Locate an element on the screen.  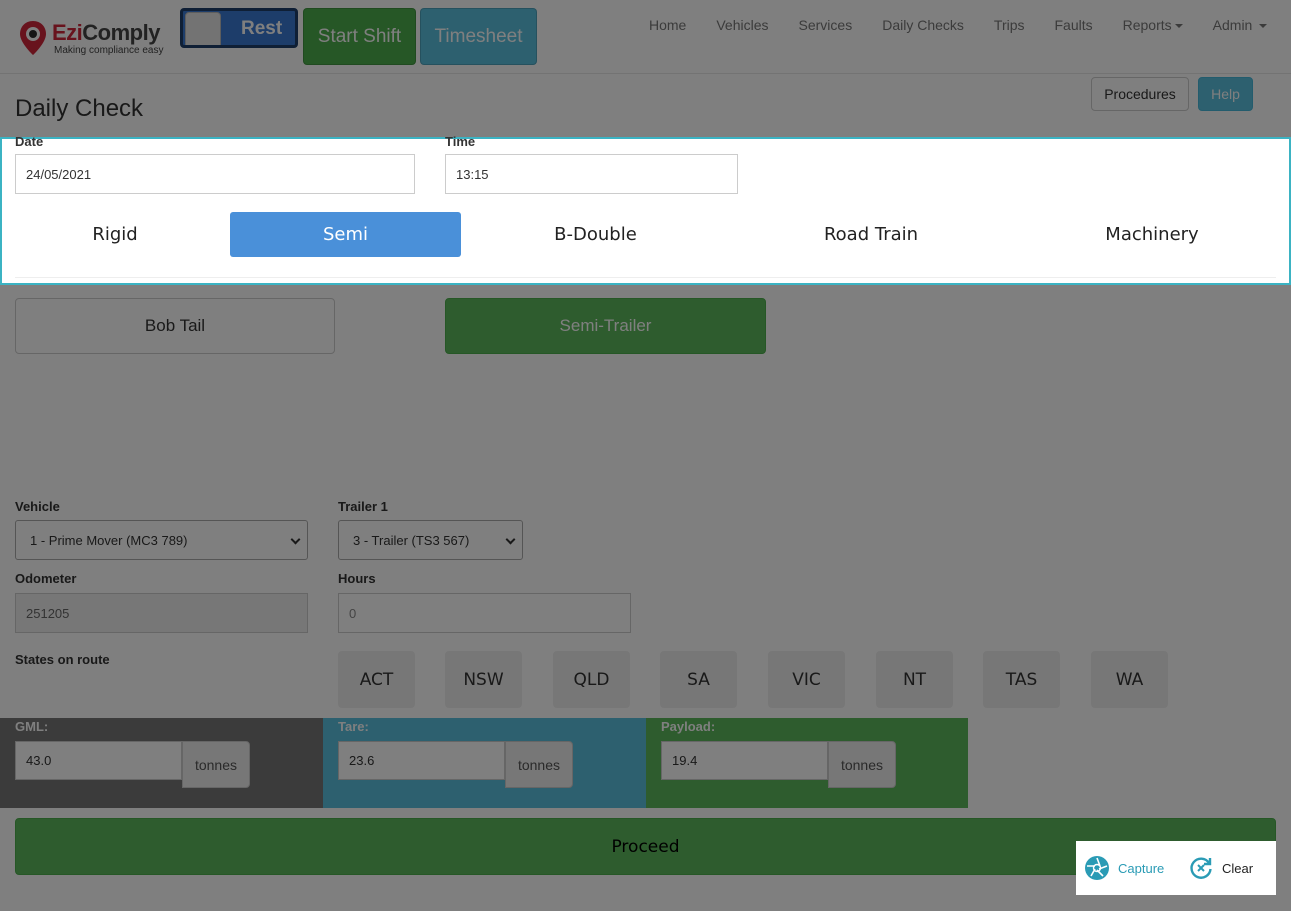
gml-panel: GML: 43.0 tonnes is located at coordinates (161, 763).